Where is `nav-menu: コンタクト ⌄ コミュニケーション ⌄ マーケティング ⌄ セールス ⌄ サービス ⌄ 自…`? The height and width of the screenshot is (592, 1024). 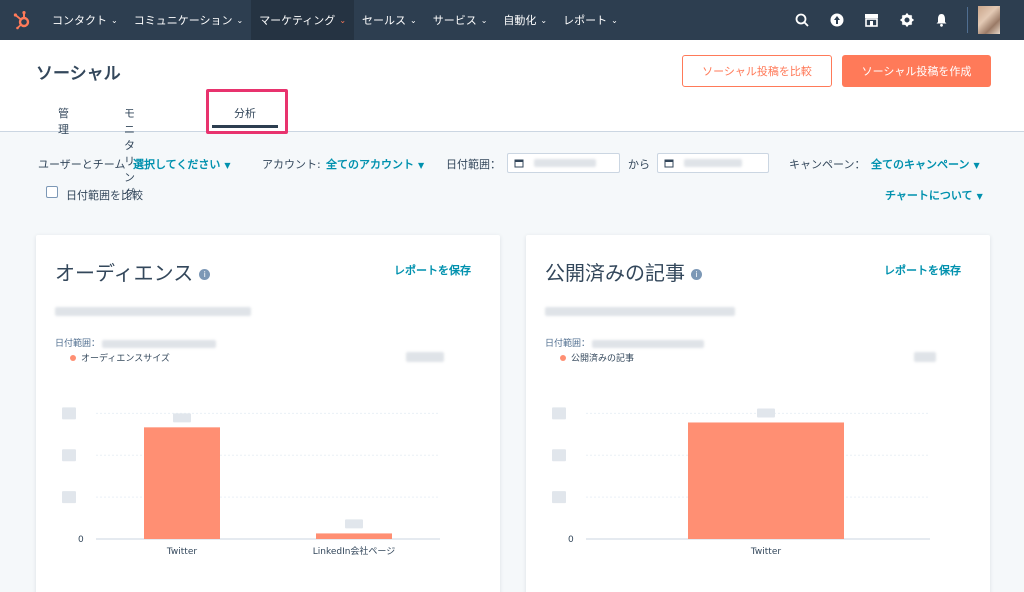
nav-menu: コンタクト ⌄ コミュニケーション ⌄ マーケティング ⌄ セールス ⌄ サービス ⌄ 自… is located at coordinates (335, 20).